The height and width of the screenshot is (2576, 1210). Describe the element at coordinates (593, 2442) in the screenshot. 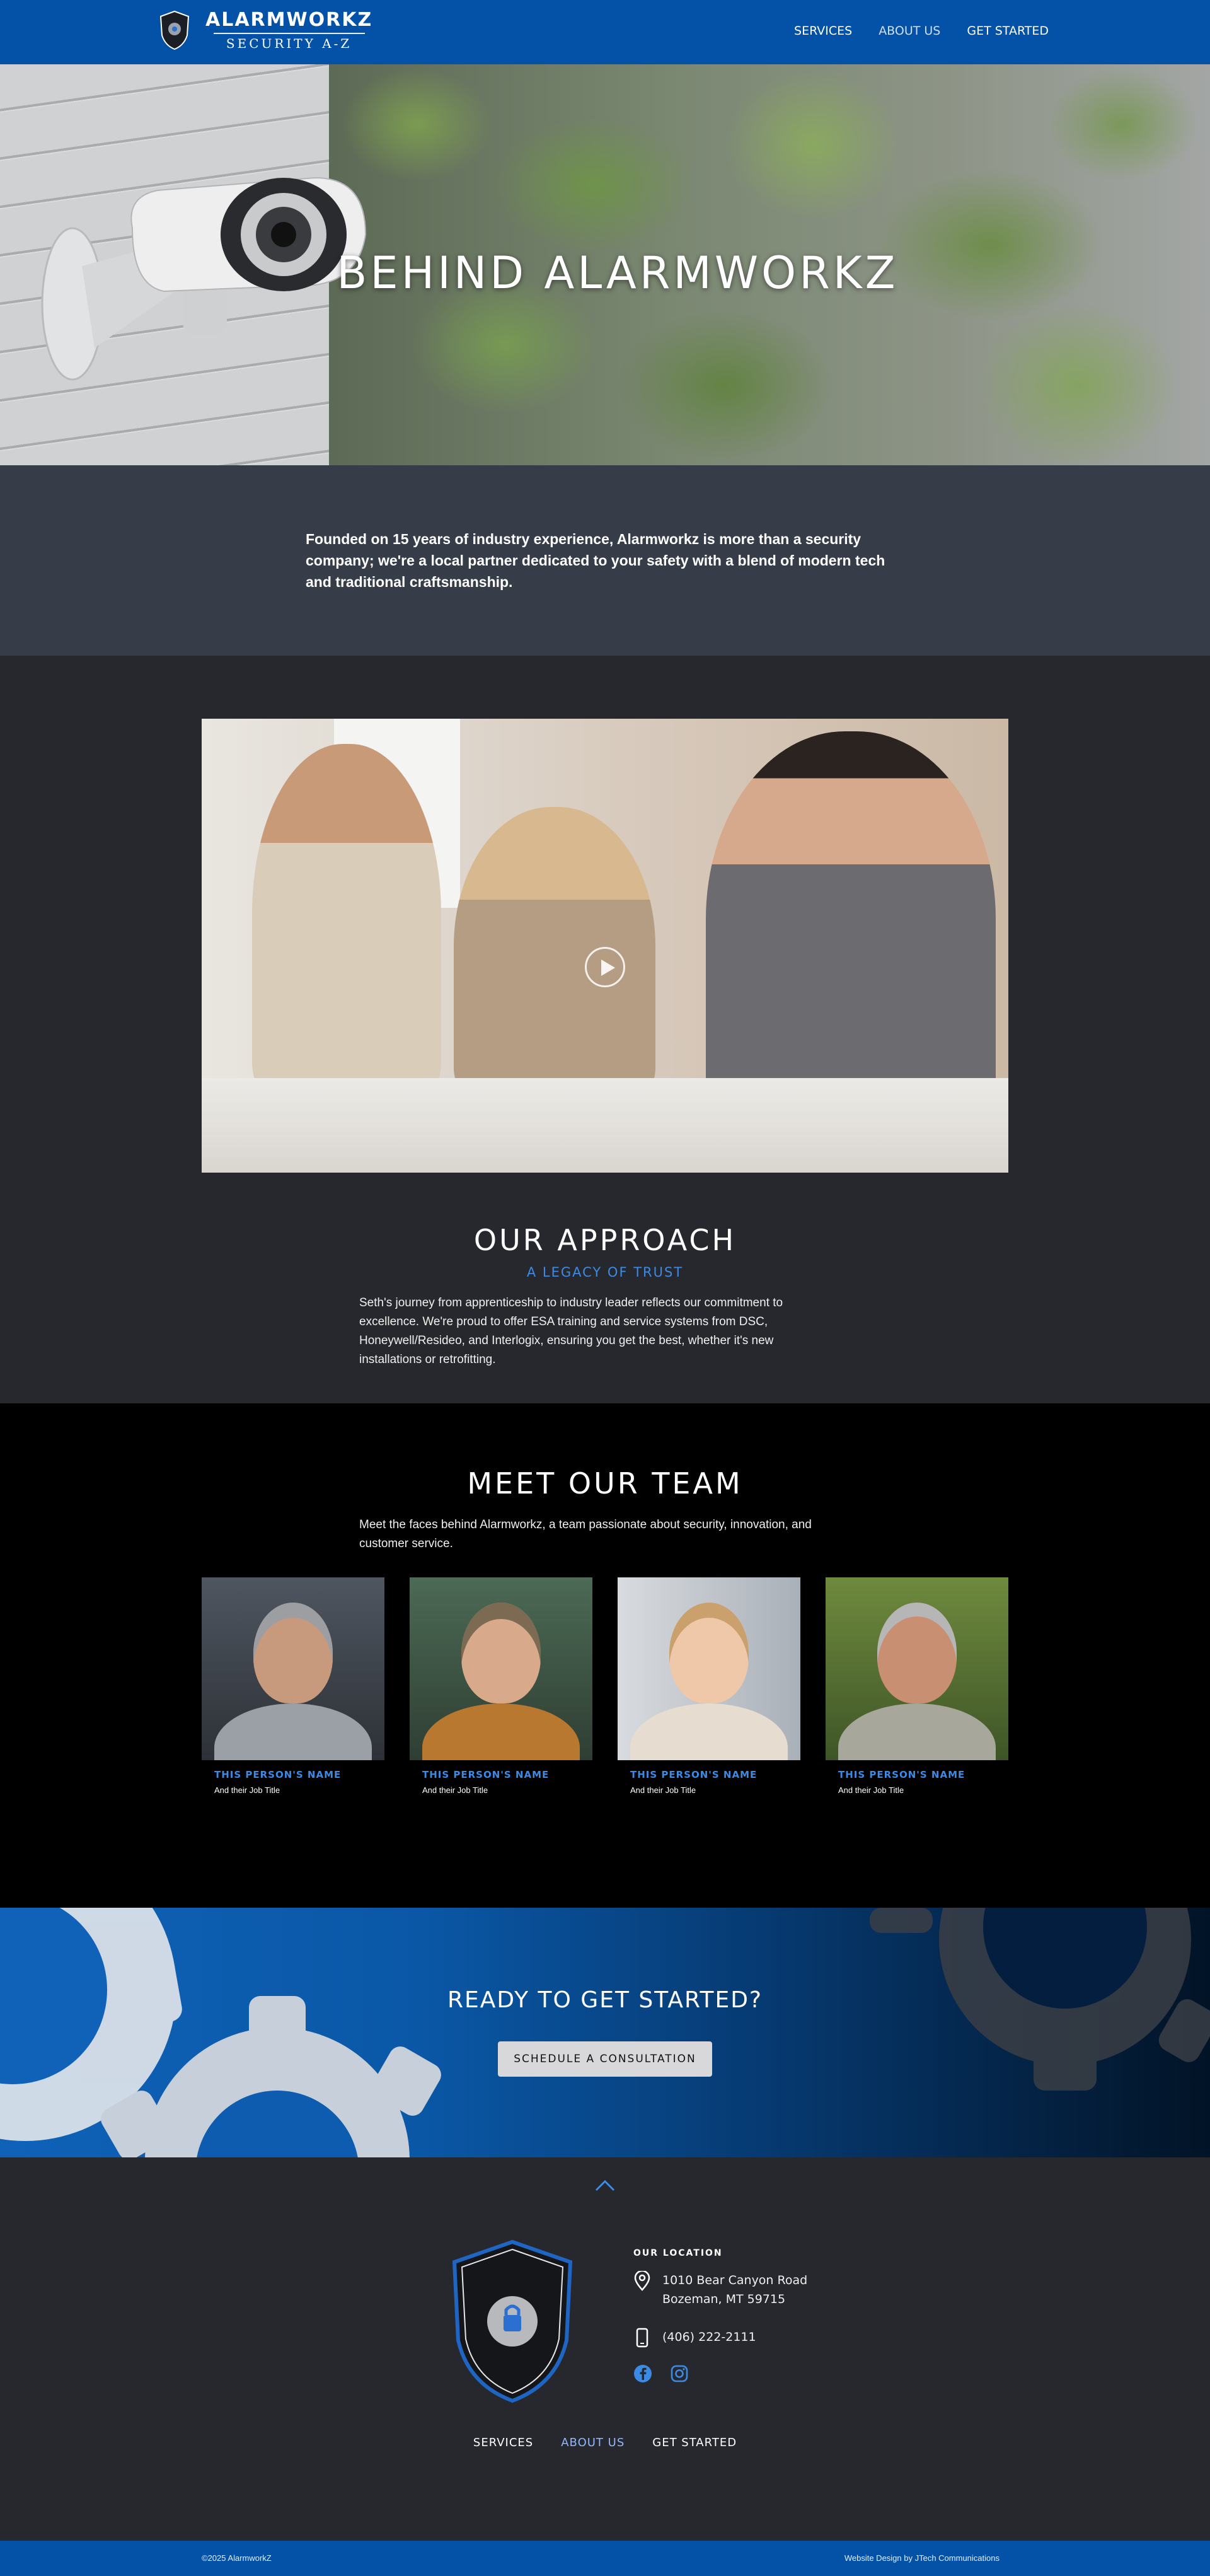

I see `footer-nav-about-us: ABOUT US` at that location.